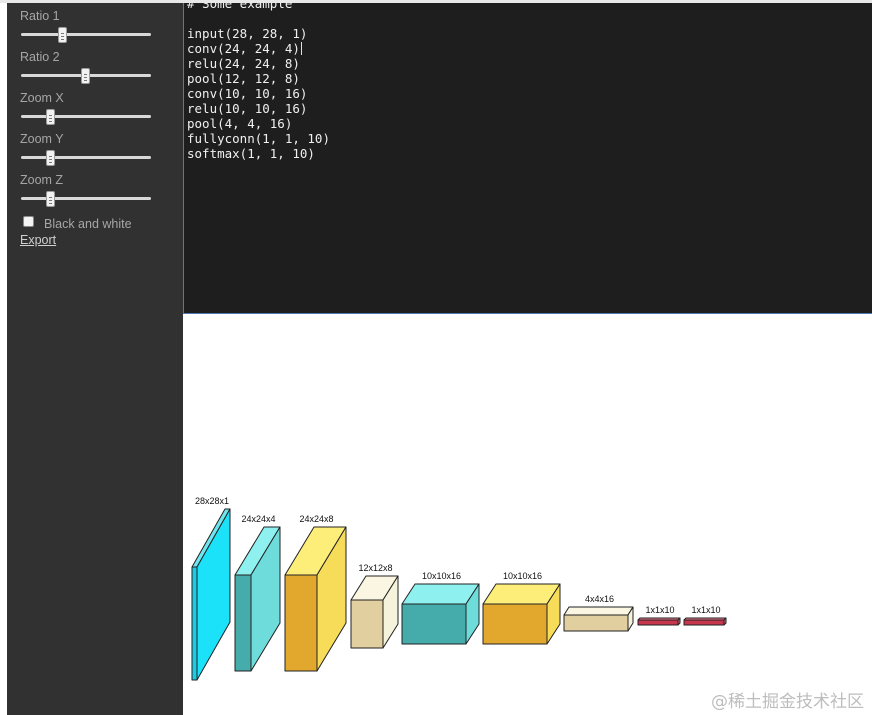  What do you see at coordinates (258, 18) in the screenshot?
I see `code-line` at bounding box center [258, 18].